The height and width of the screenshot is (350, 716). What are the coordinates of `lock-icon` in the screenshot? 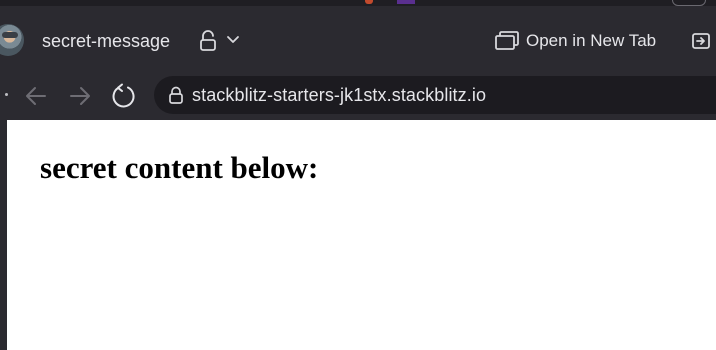 It's located at (176, 95).